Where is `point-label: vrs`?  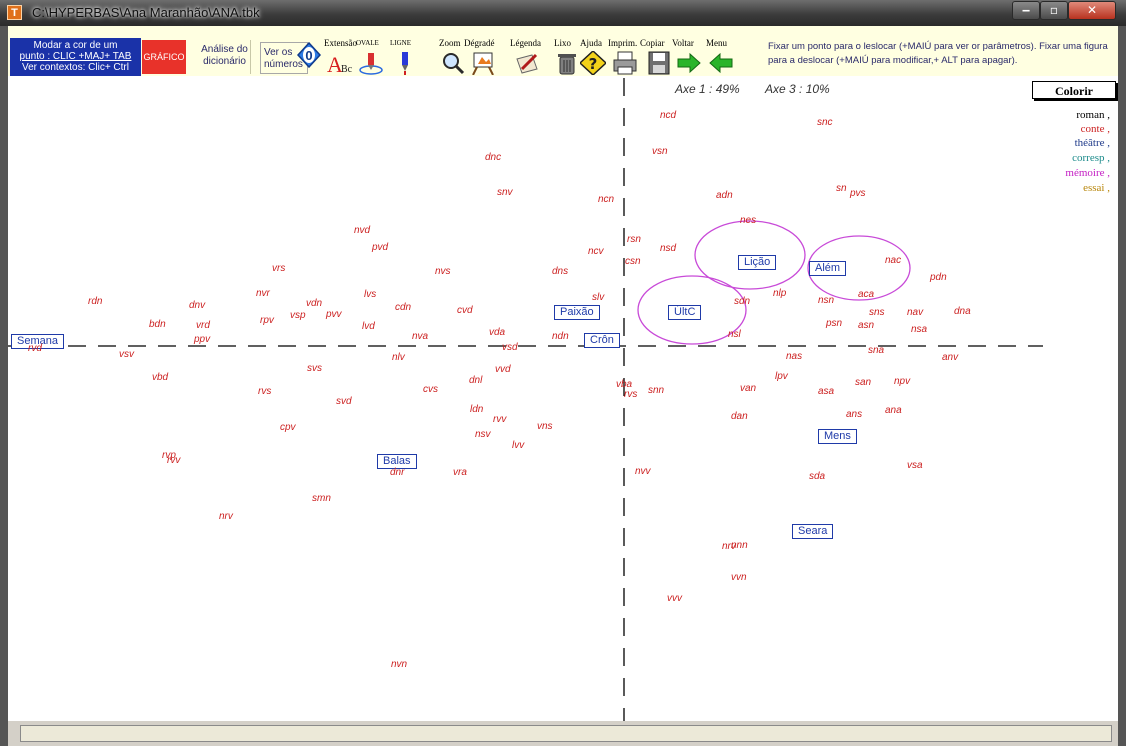
point-label: vrs is located at coordinates (278, 268).